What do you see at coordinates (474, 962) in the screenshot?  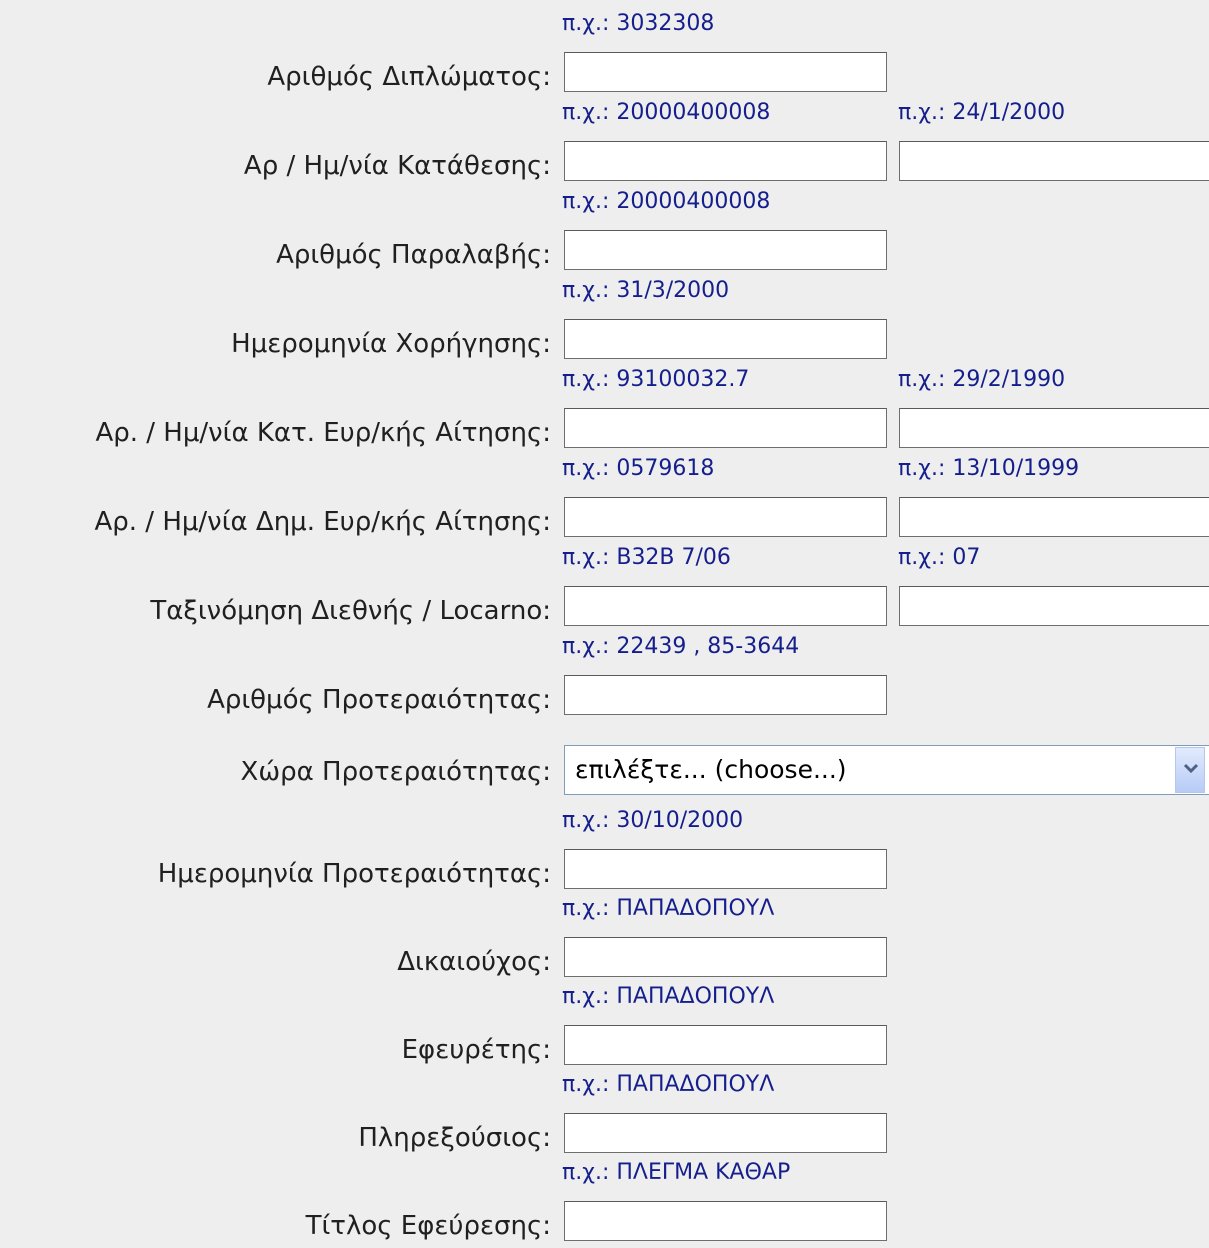 I see `label-owner: Δικαιούχος:` at bounding box center [474, 962].